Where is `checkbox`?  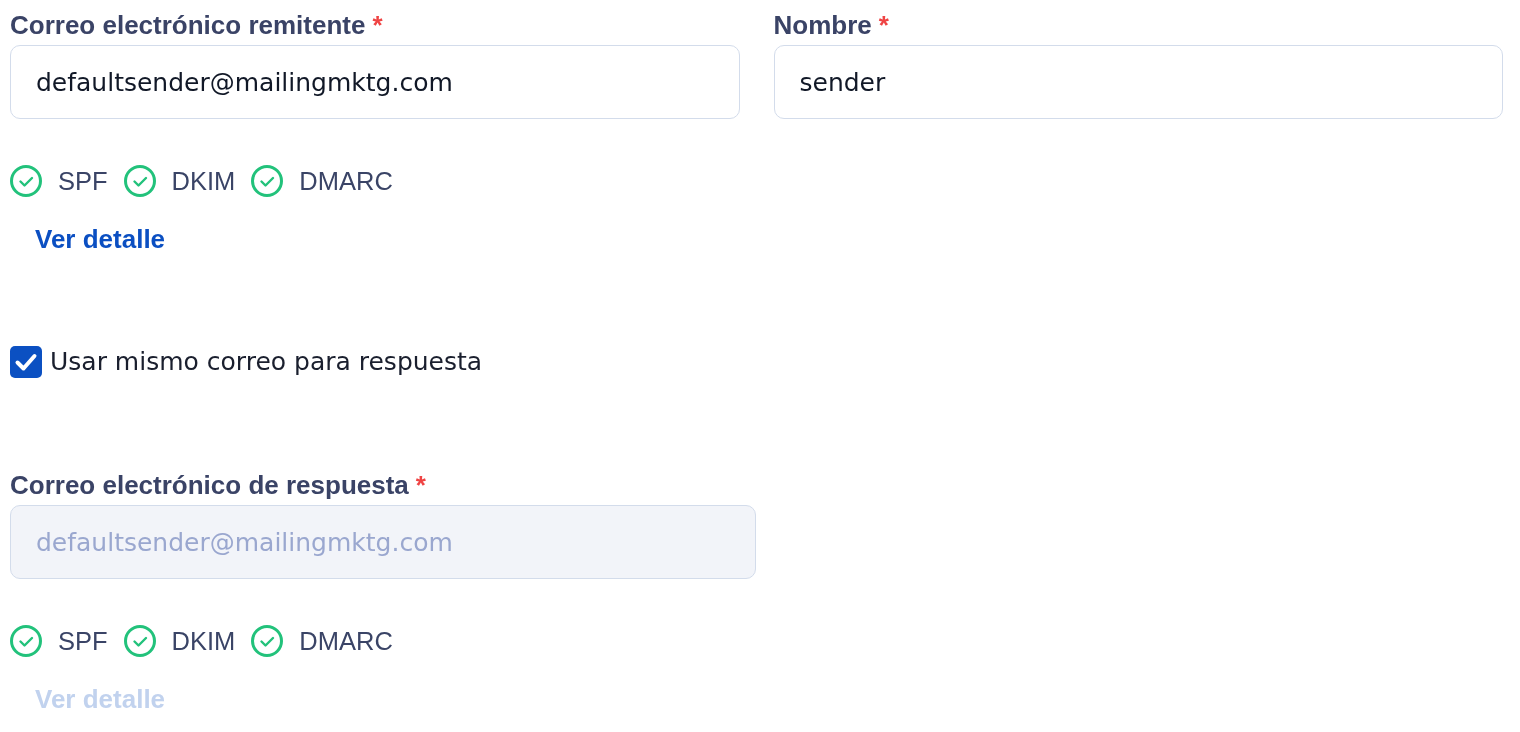
checkbox is located at coordinates (26, 362).